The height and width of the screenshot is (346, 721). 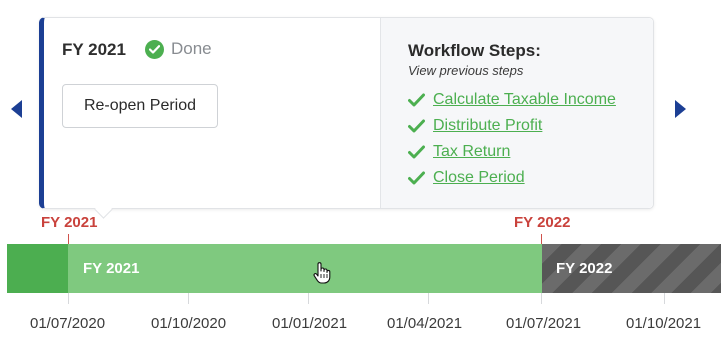 What do you see at coordinates (584, 268) in the screenshot?
I see `segment-label: FY 2022` at bounding box center [584, 268].